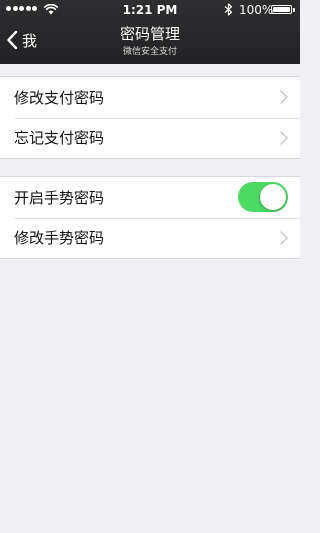 This screenshot has width=320, height=533. What do you see at coordinates (59, 97) in the screenshot?
I see `row-label: 修改支付密码` at bounding box center [59, 97].